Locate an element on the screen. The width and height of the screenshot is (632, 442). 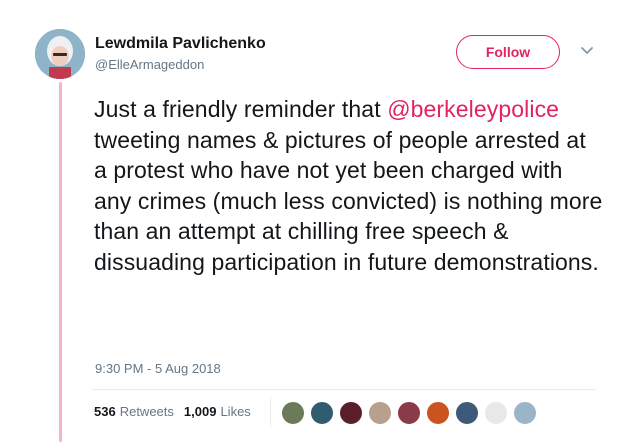
tweet-stats: 536 Retweets 1,009 Likes is located at coordinates (172, 411).